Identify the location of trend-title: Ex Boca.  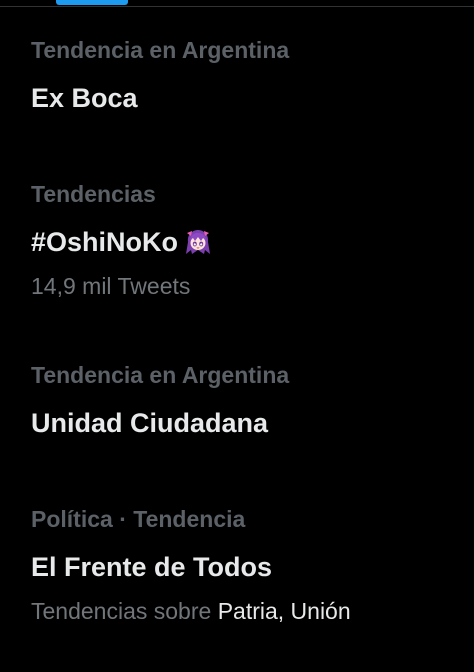
(84, 98).